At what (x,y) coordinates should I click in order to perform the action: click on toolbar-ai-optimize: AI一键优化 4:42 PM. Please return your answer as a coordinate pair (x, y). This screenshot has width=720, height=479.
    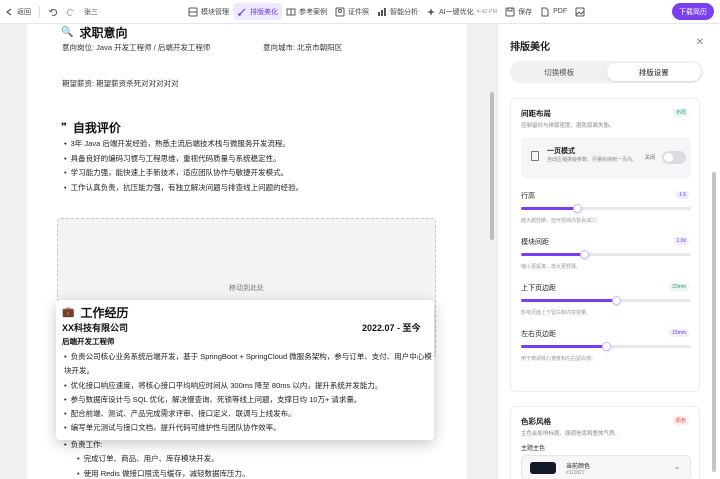
    Looking at the image, I should click on (461, 12).